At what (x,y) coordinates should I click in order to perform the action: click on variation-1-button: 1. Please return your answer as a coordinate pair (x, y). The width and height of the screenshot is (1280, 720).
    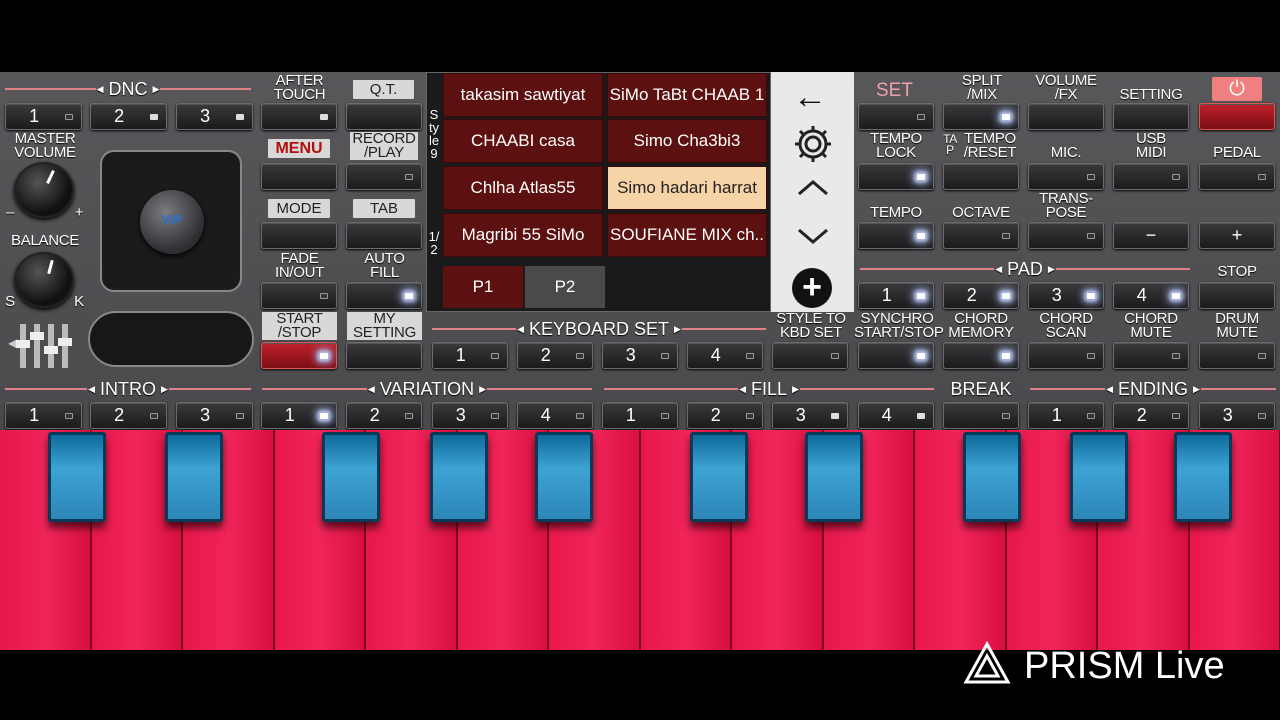
    Looking at the image, I should click on (299, 415).